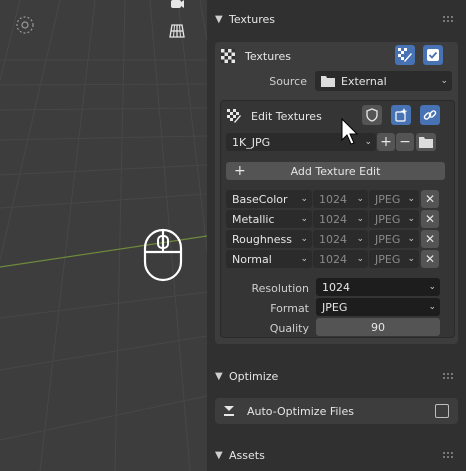 The width and height of the screenshot is (466, 471). I want to click on texture-mode-button, so click(405, 55).